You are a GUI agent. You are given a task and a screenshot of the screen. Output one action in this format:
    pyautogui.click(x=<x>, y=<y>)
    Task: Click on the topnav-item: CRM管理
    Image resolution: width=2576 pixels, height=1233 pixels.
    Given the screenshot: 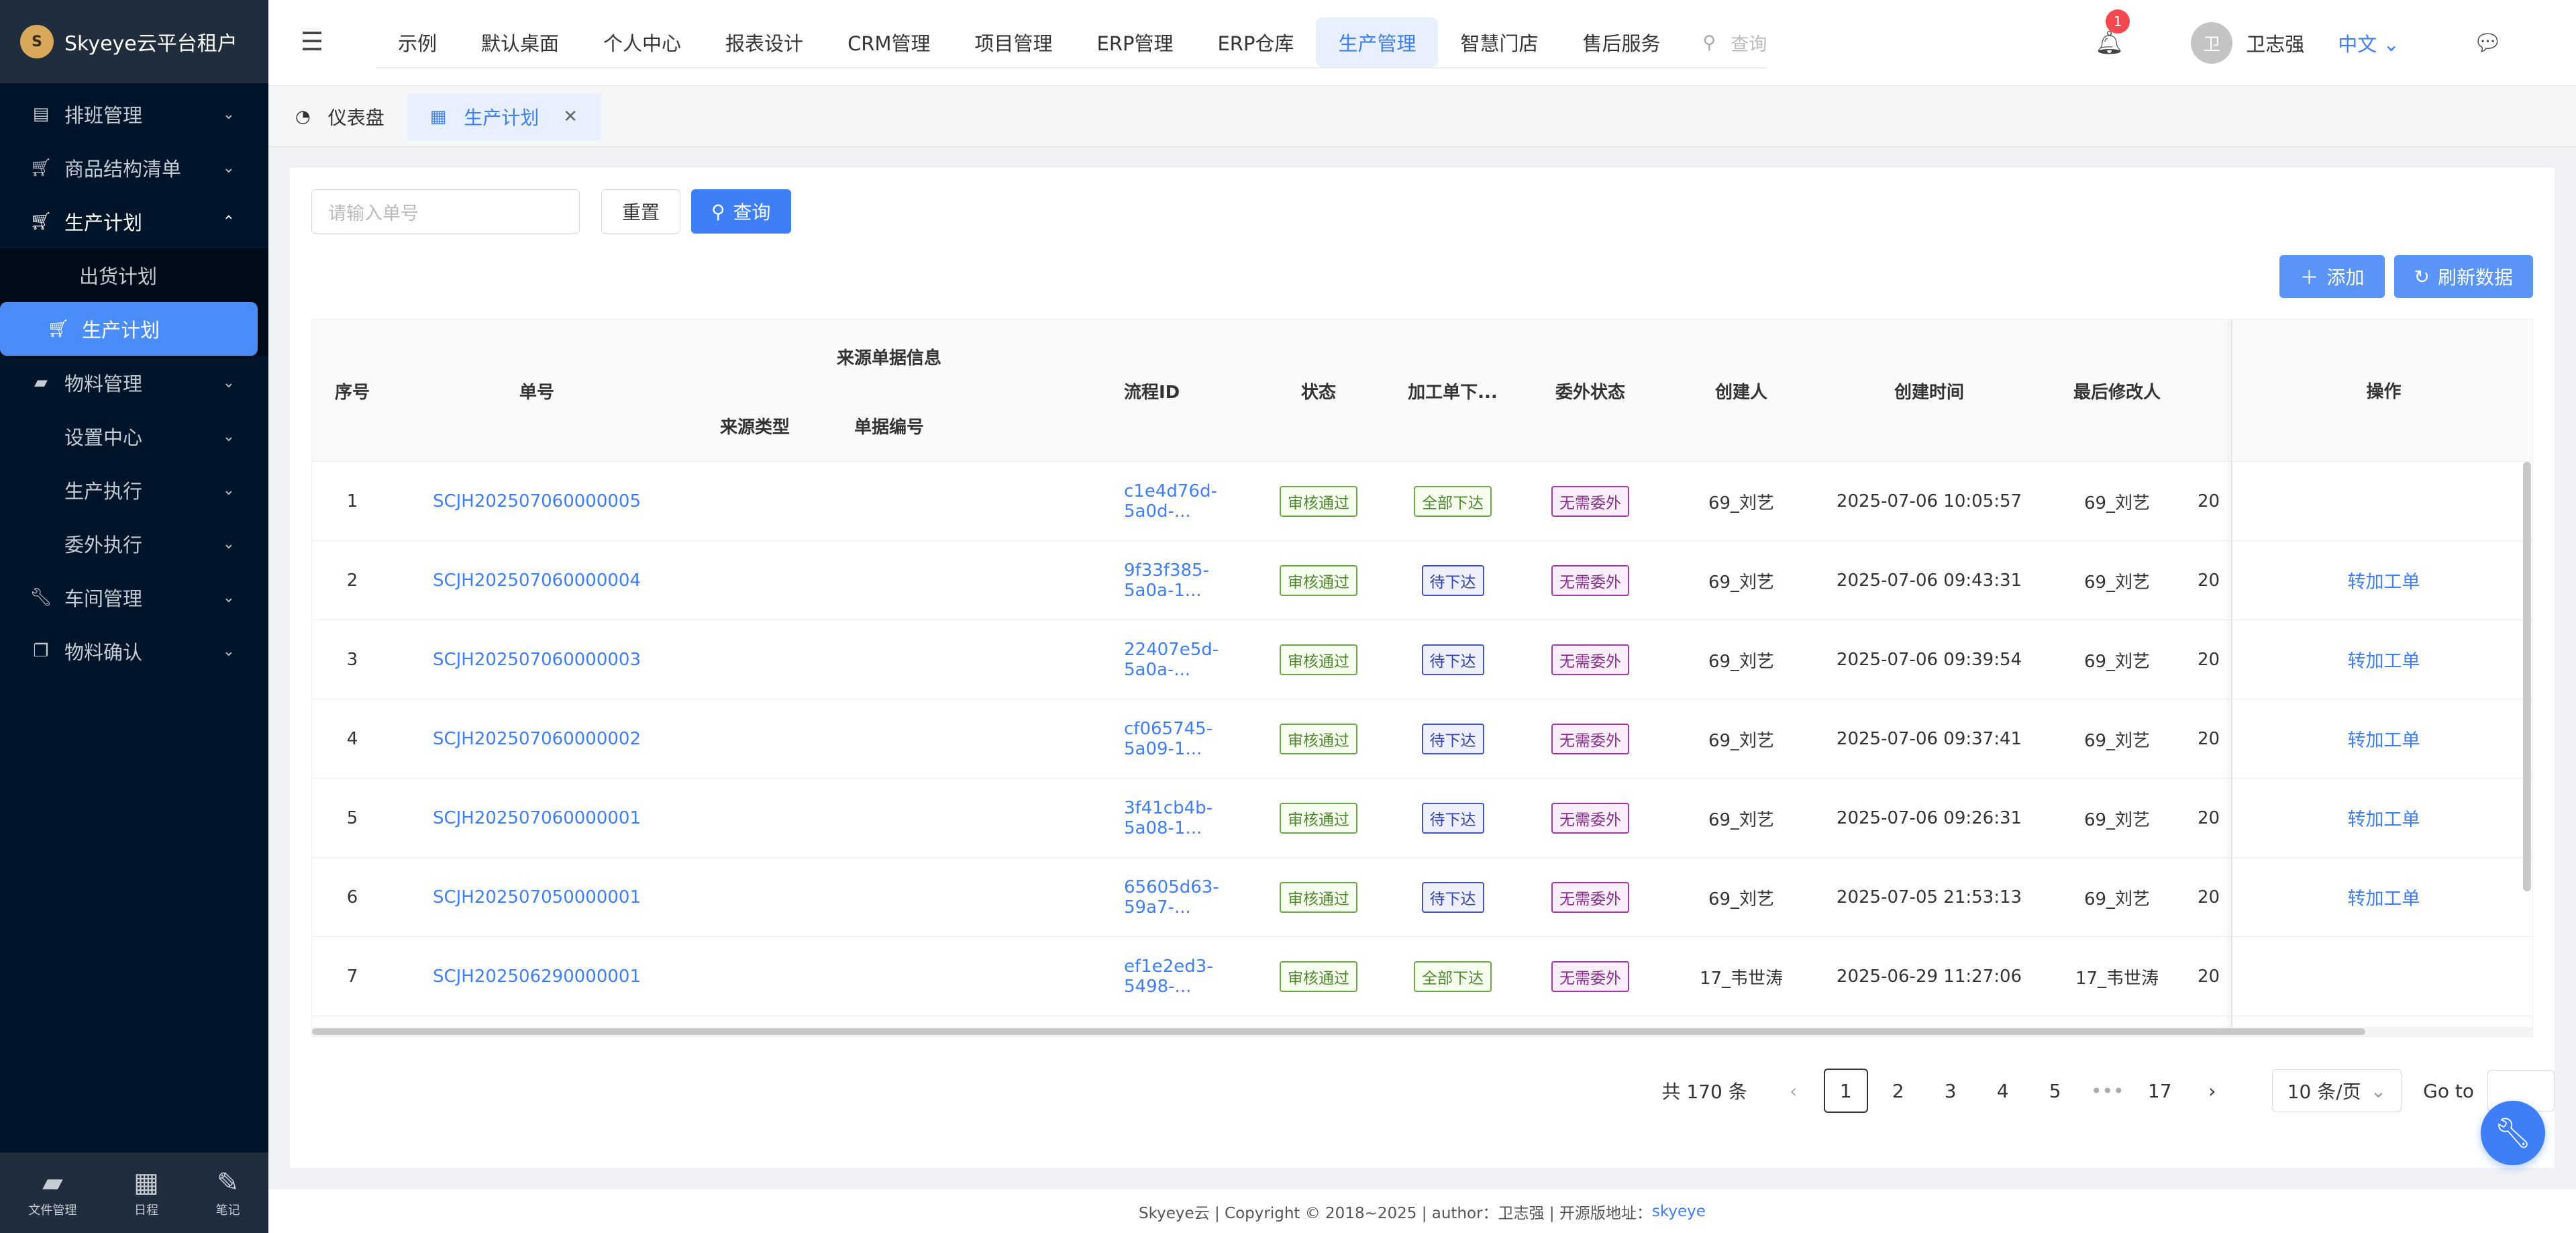 What is the action you would take?
    pyautogui.click(x=888, y=42)
    